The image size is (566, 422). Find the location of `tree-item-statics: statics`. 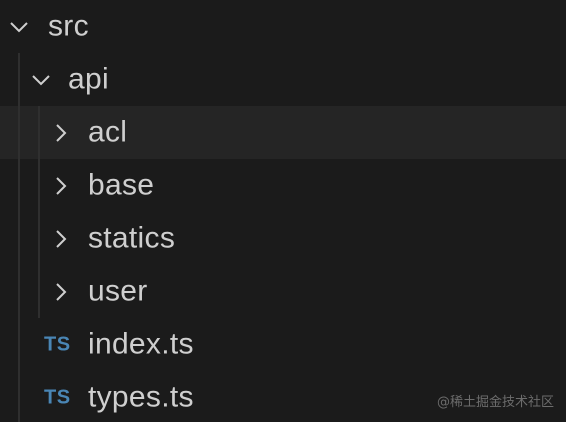

tree-item-statics: statics is located at coordinates (283, 238).